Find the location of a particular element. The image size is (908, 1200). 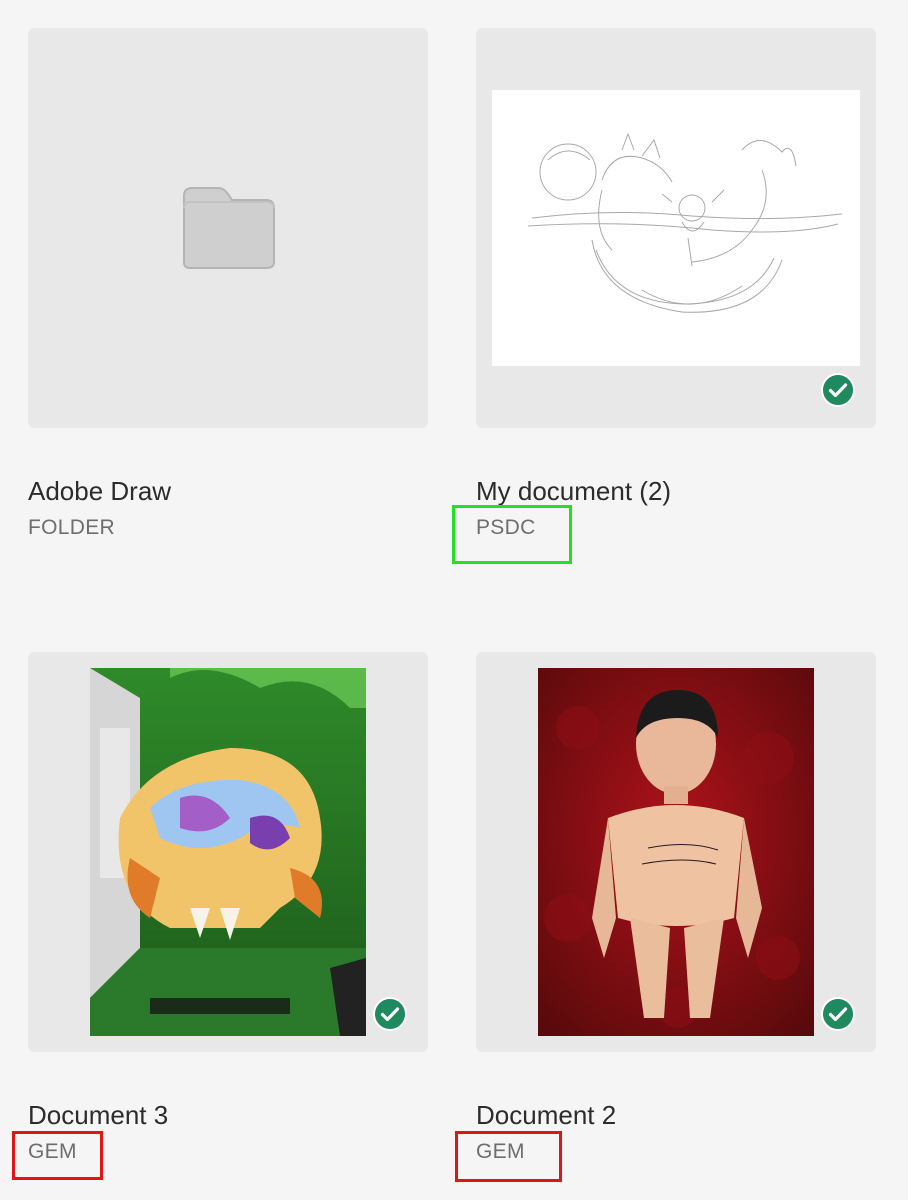

folder-card-adobe-draw is located at coordinates (228, 228).